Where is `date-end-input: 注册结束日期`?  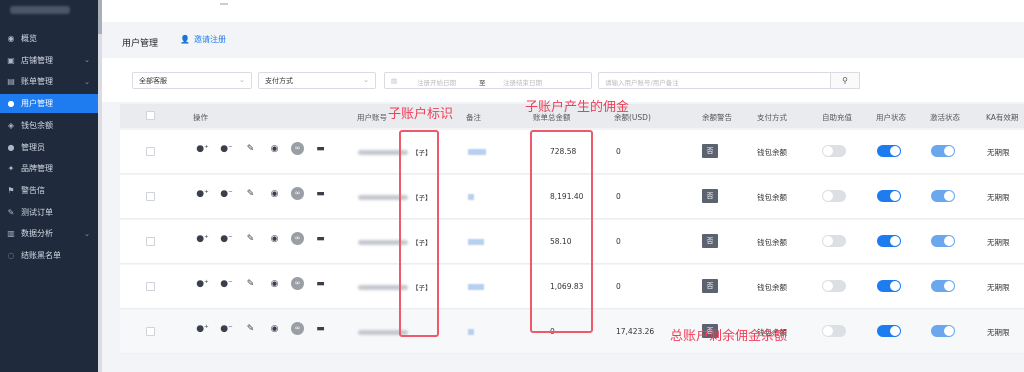
date-end-input: 注册结束日期 is located at coordinates (522, 82).